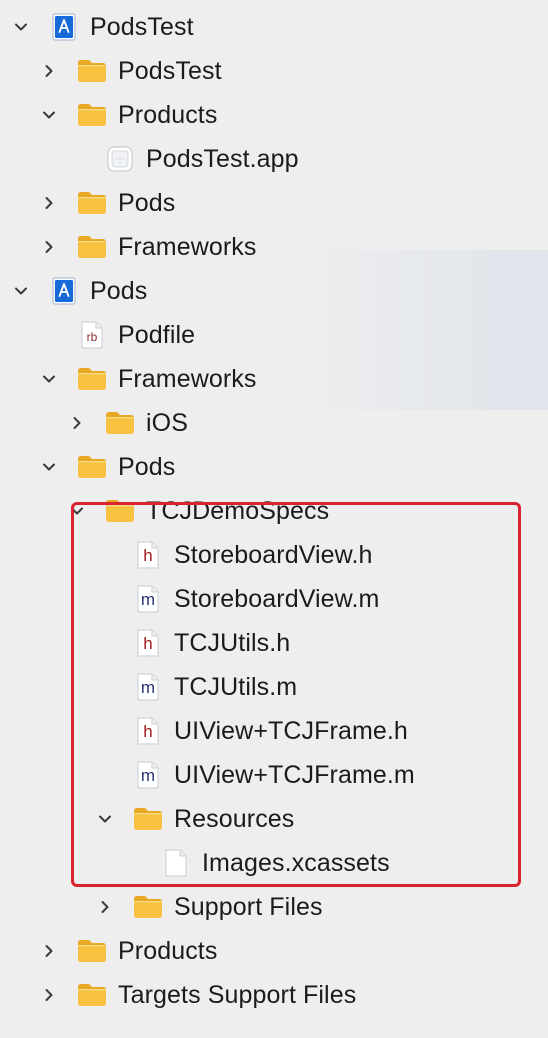  I want to click on tree-item-label: UIView+TCJFrame.m, so click(294, 775).